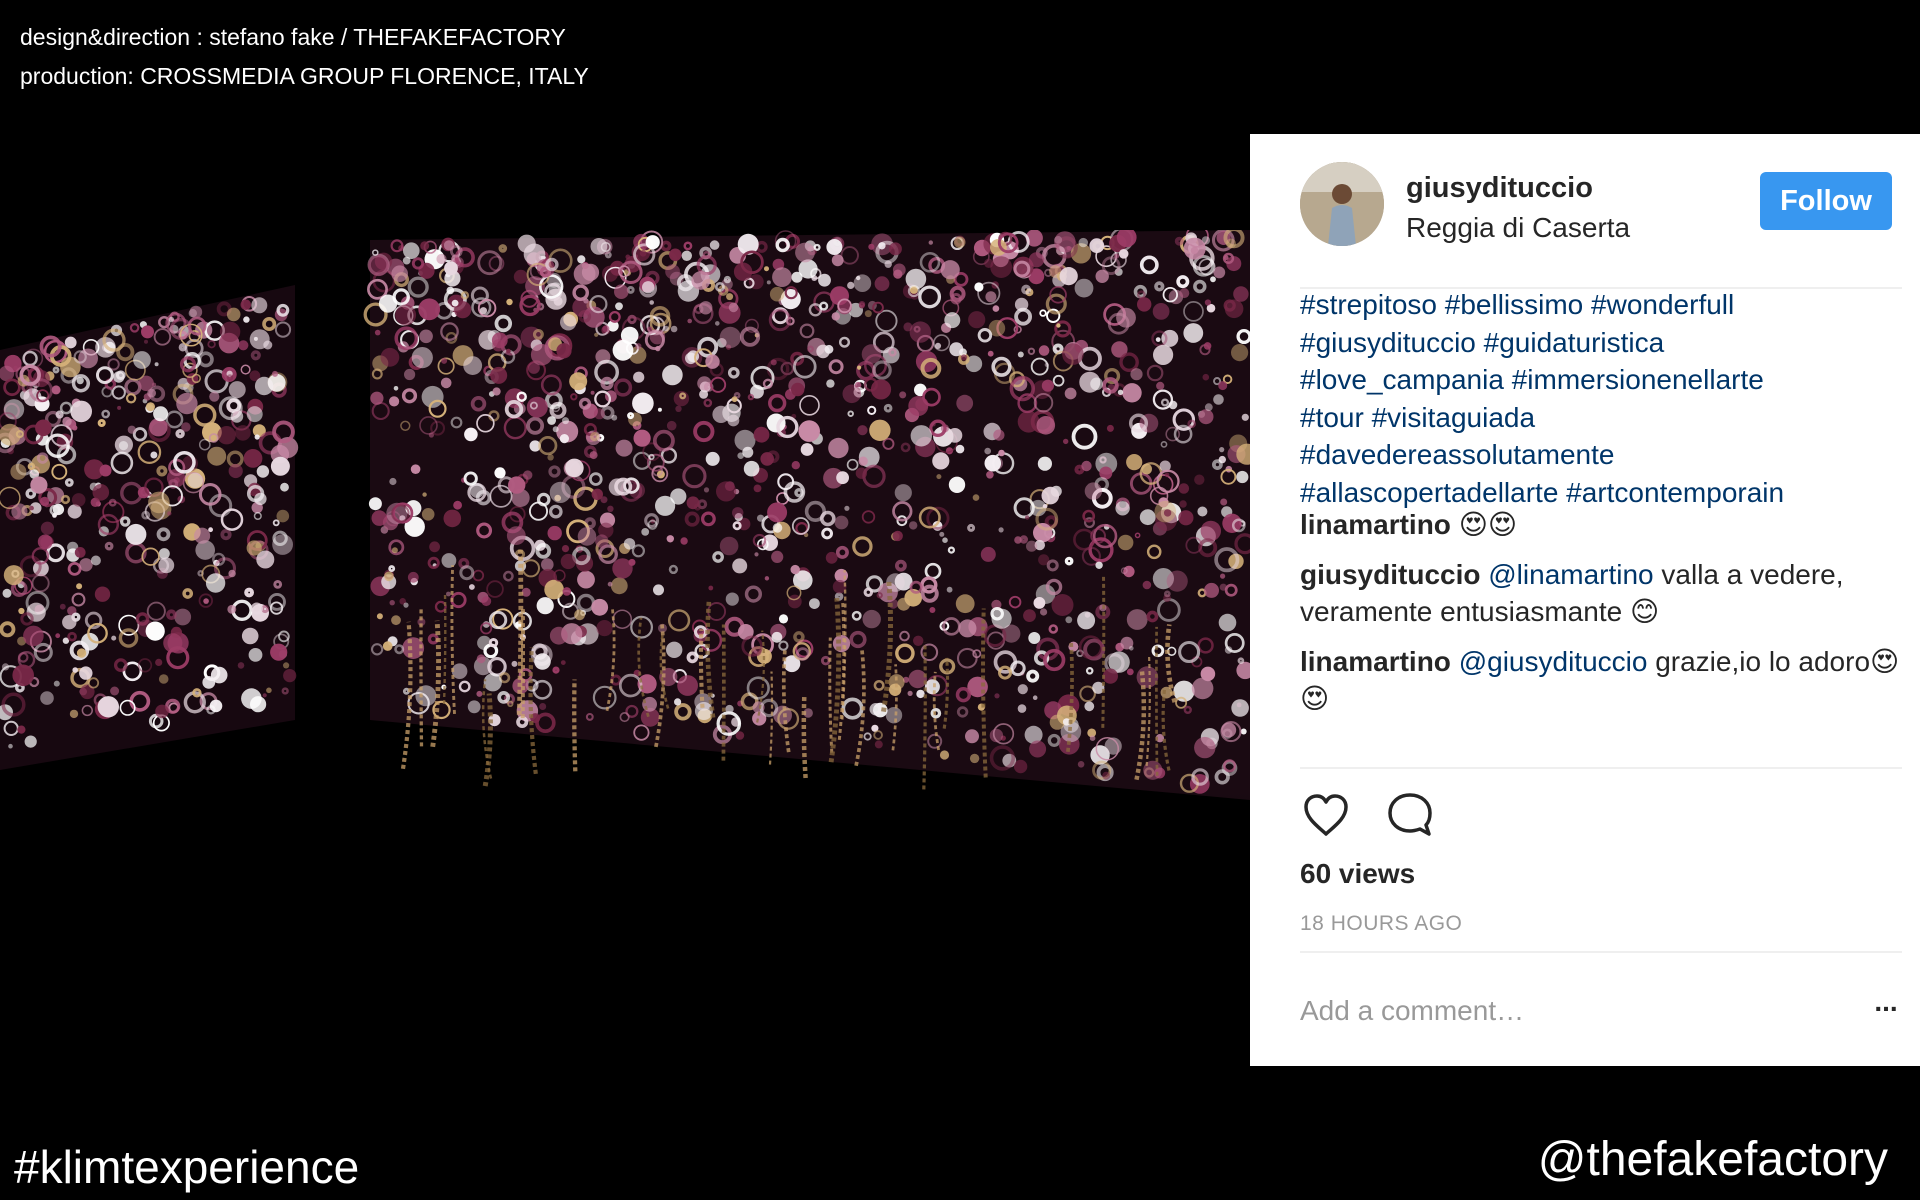  I want to click on hashtag-link: #strepitoso, so click(1368, 304).